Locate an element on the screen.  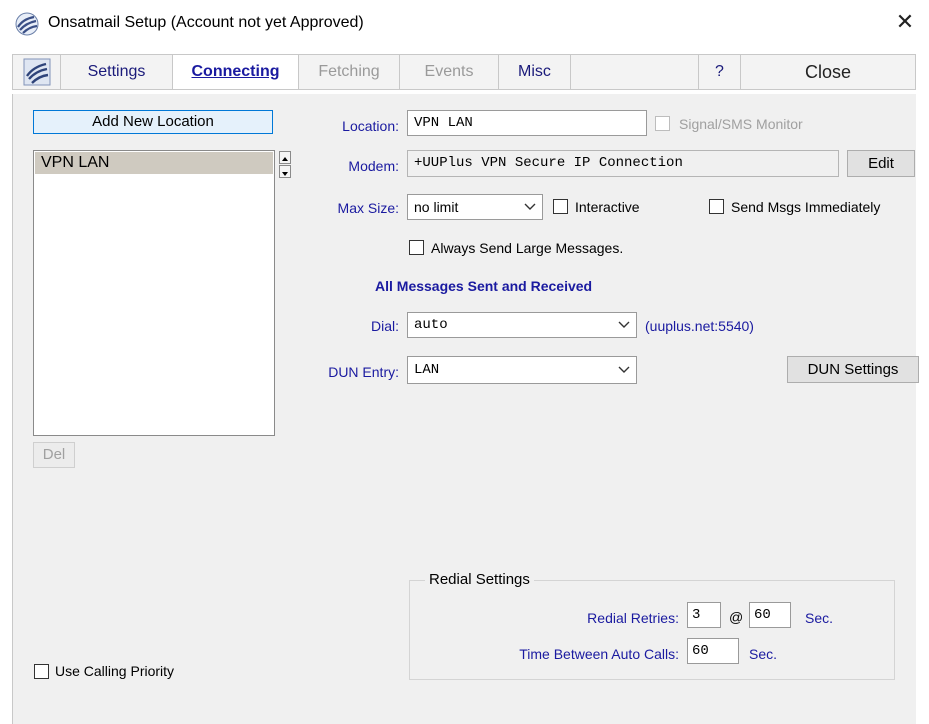
always-send-large-label: Always Send Large Messages. is located at coordinates (527, 248).